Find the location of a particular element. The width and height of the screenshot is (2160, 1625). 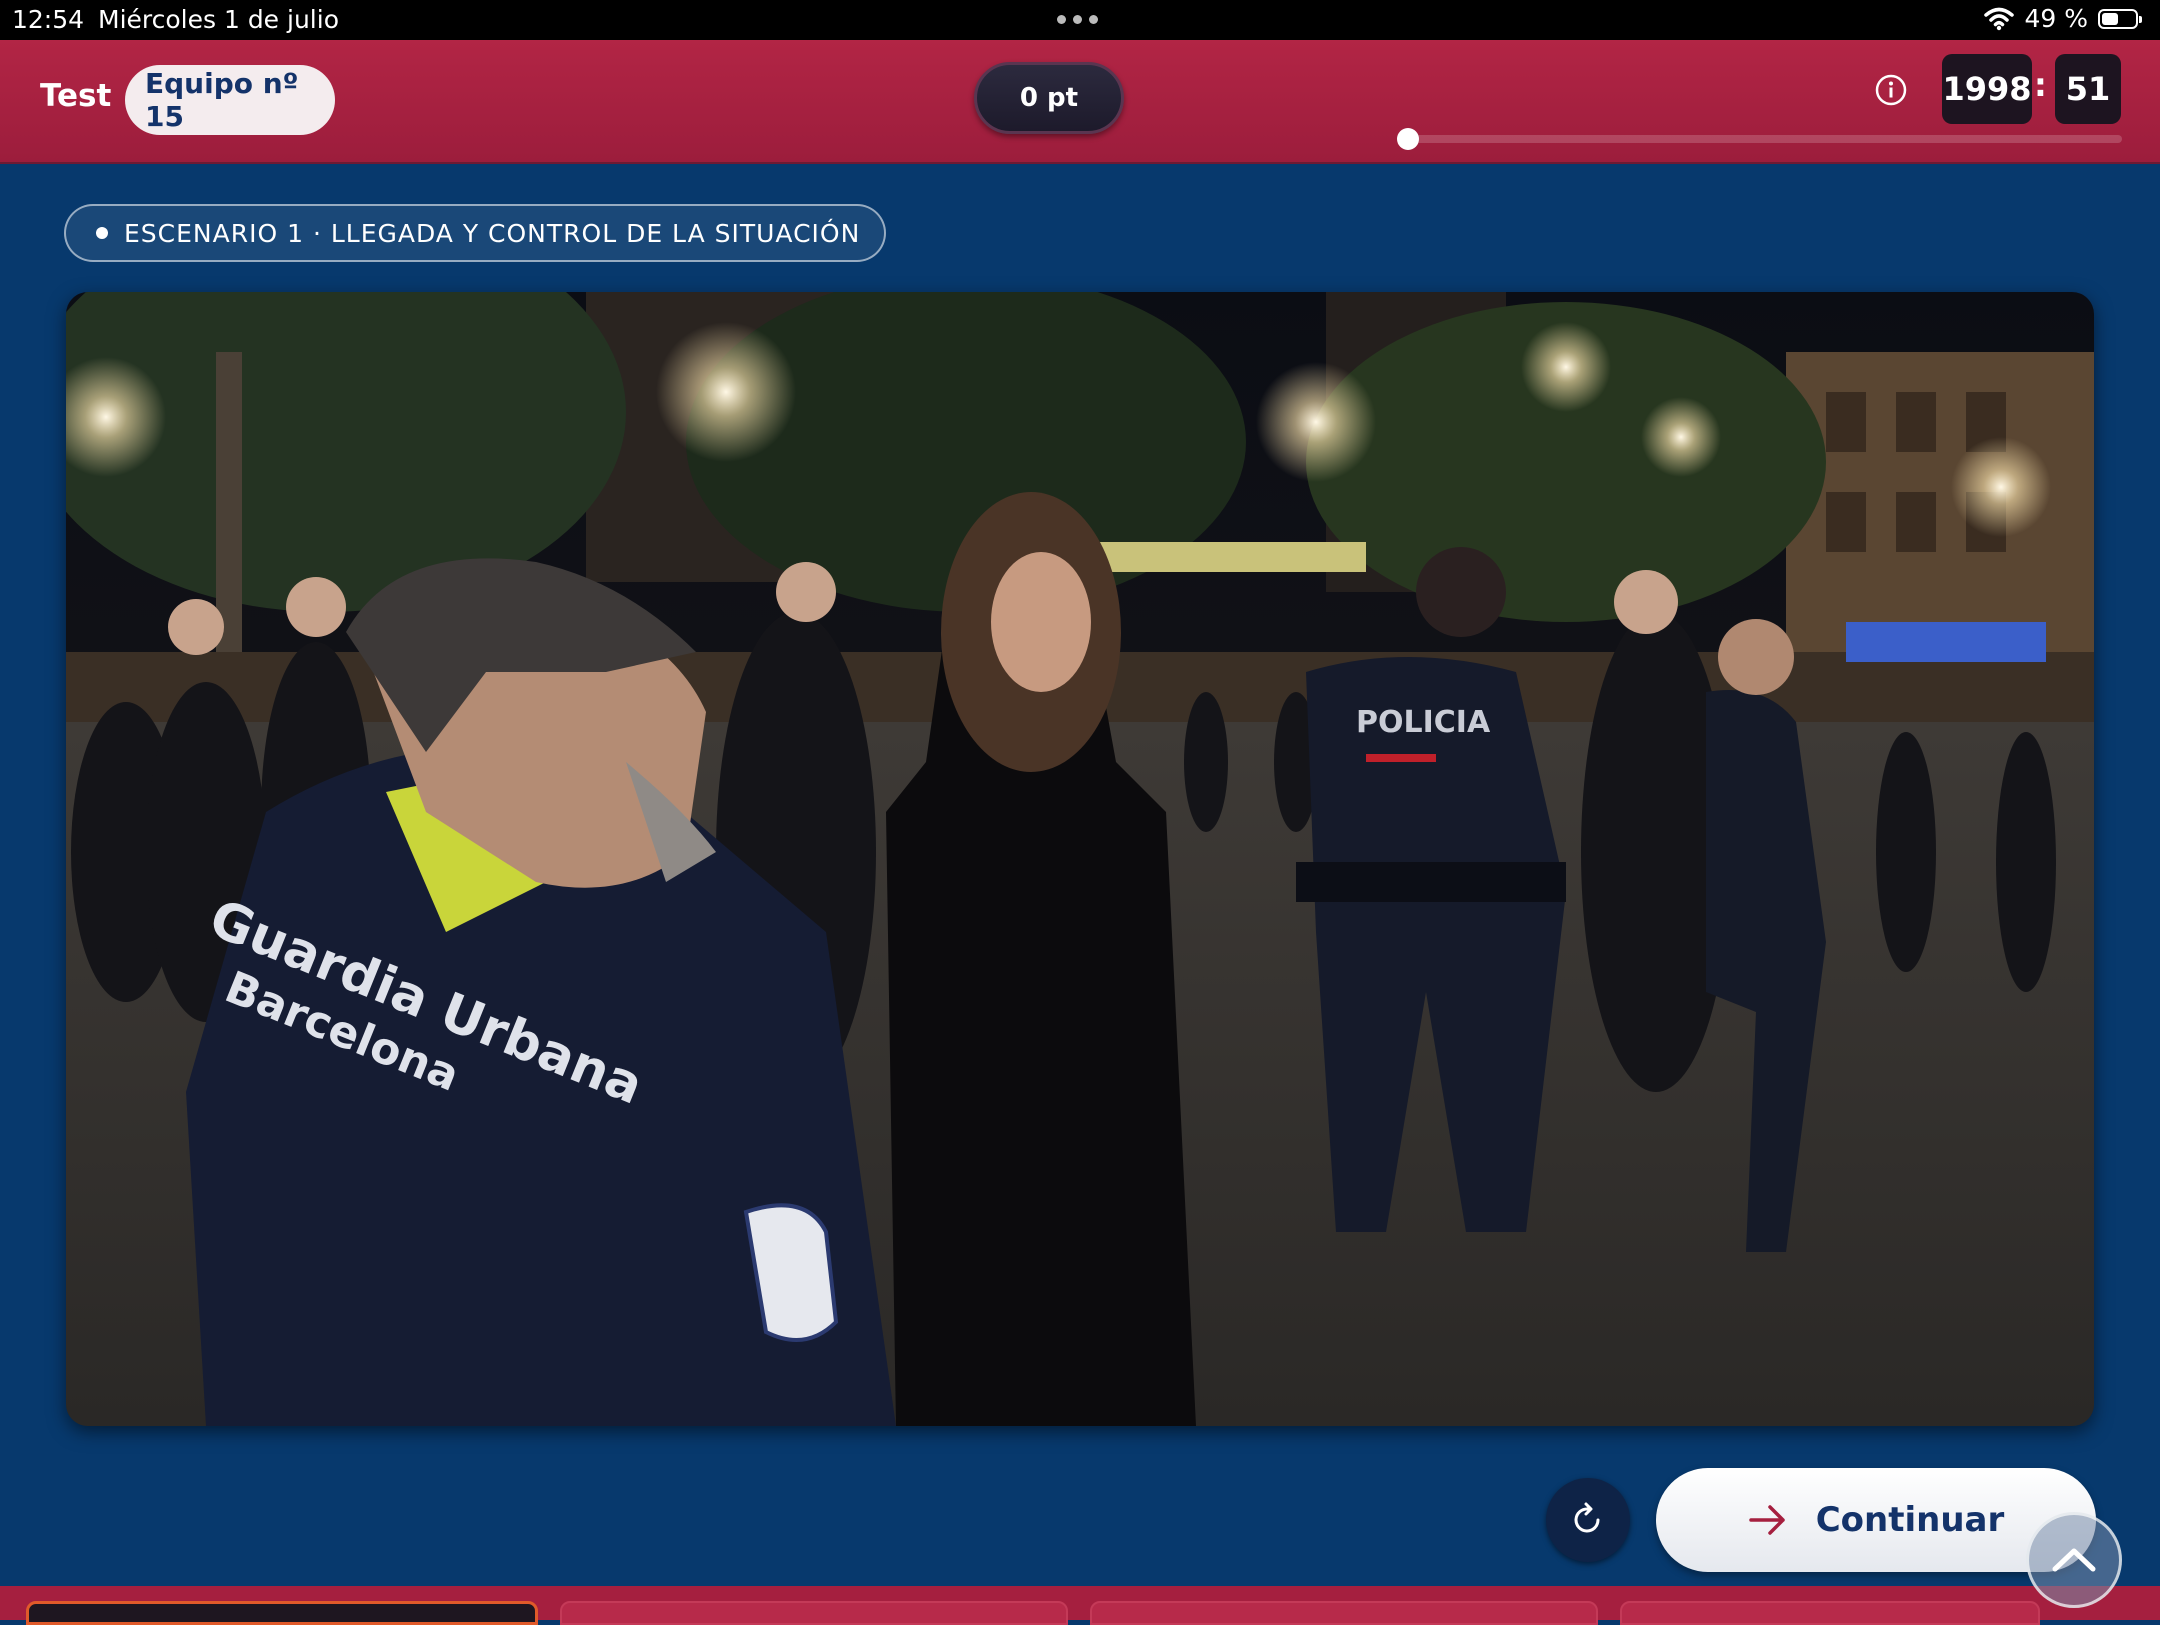

multitasking-dots-icon is located at coordinates (1077, 19).